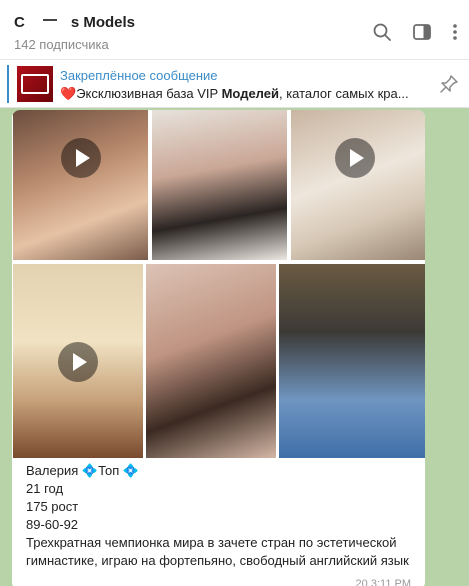 The image size is (469, 586). I want to click on model-name: Валерия, so click(52, 470).